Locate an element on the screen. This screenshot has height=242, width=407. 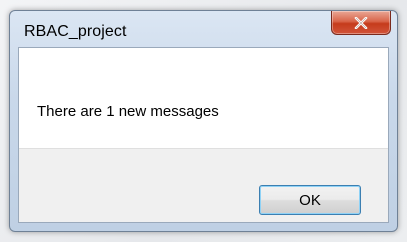
close-icon is located at coordinates (361, 22).